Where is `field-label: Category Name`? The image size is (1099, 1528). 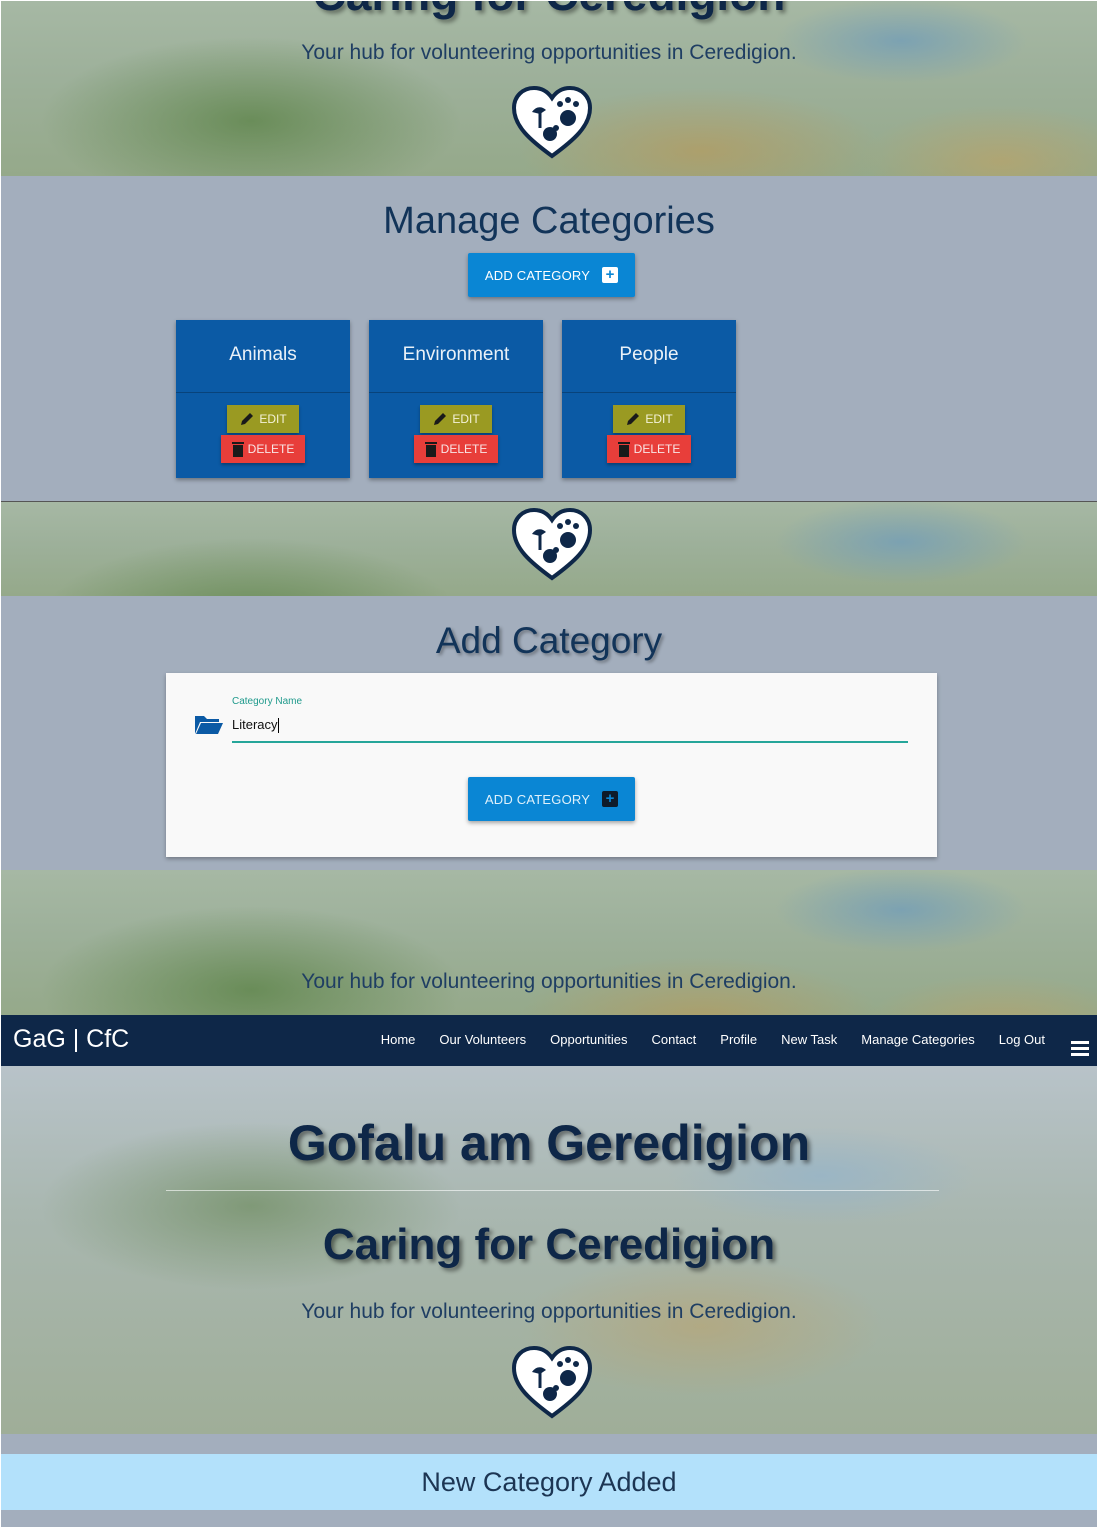
field-label: Category Name is located at coordinates (267, 701).